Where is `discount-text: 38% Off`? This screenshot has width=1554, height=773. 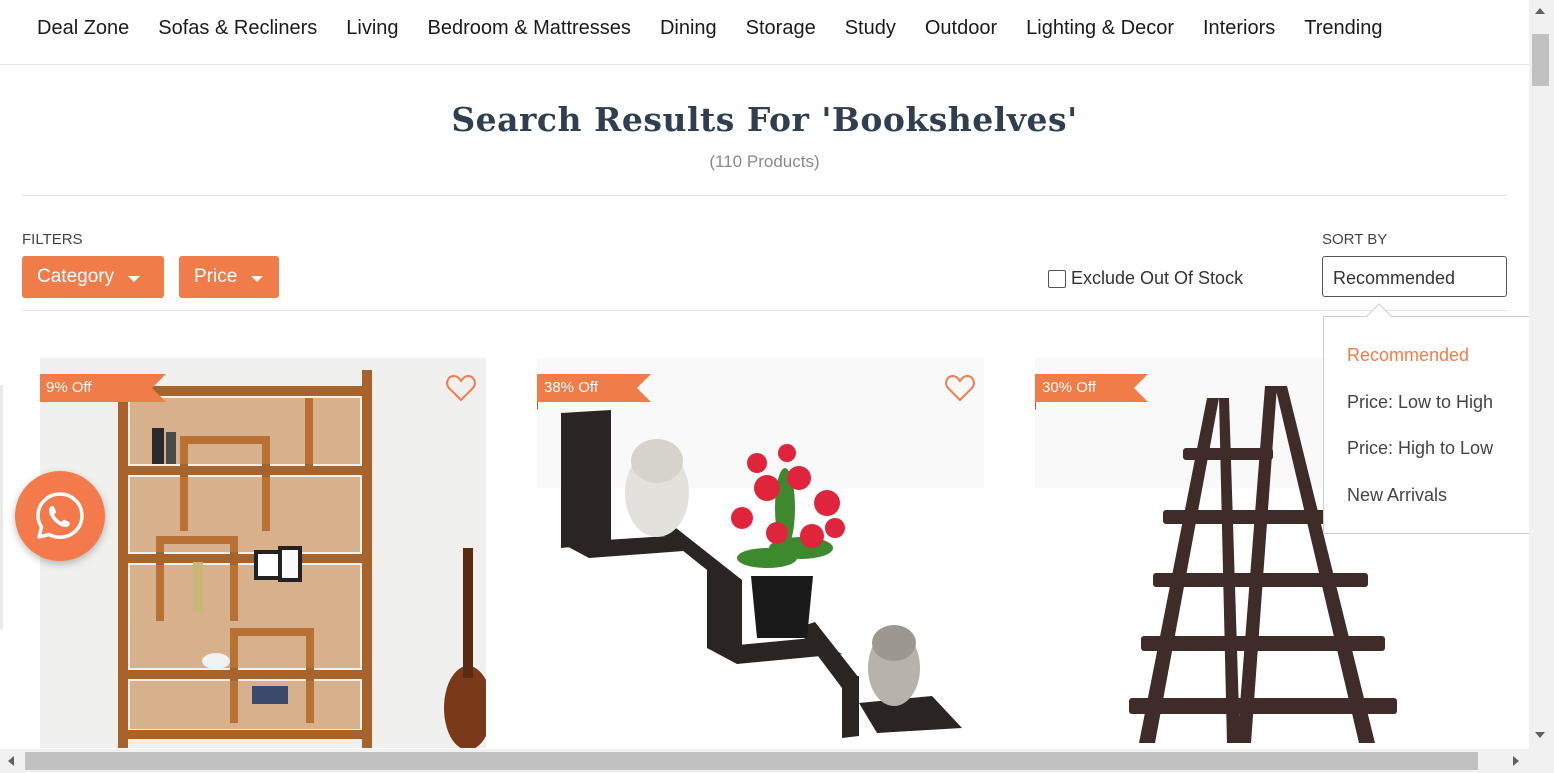
discount-text: 38% Off is located at coordinates (571, 387).